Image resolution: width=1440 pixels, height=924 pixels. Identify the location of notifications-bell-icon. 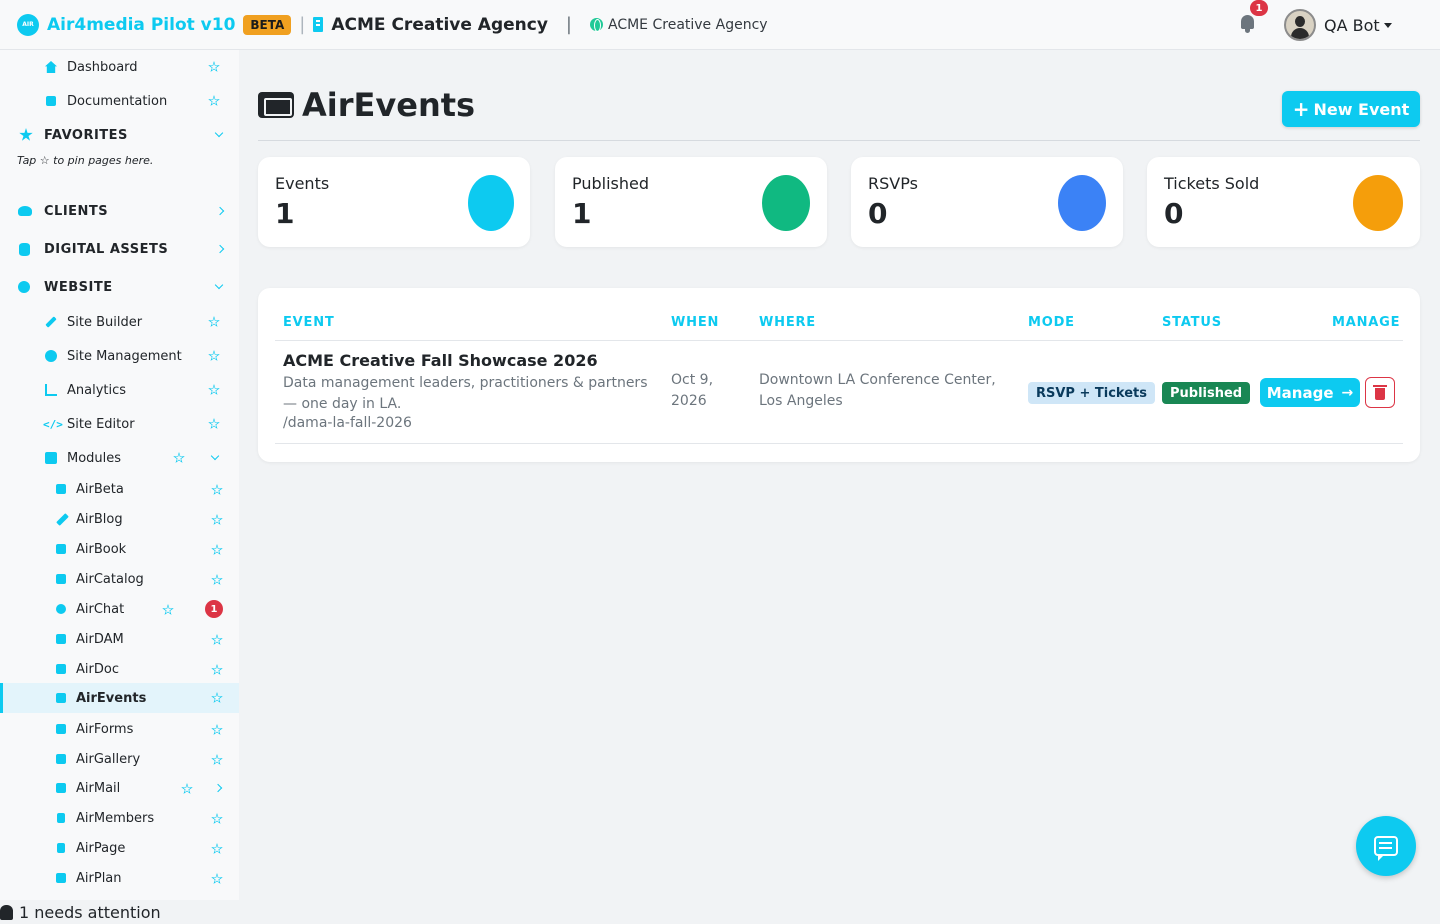
(1247, 24).